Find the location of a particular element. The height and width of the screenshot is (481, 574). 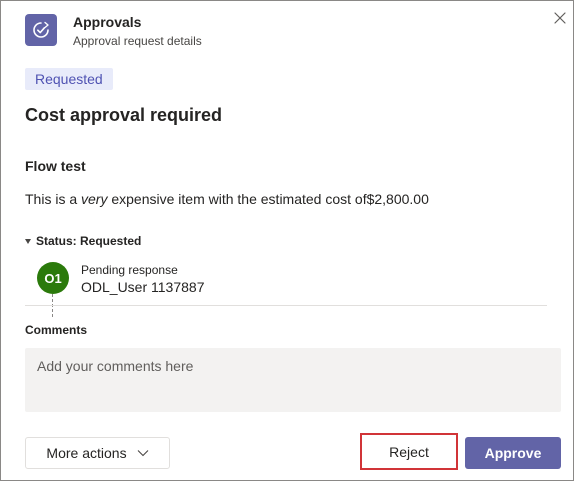

approvals-check-icon is located at coordinates (41, 30).